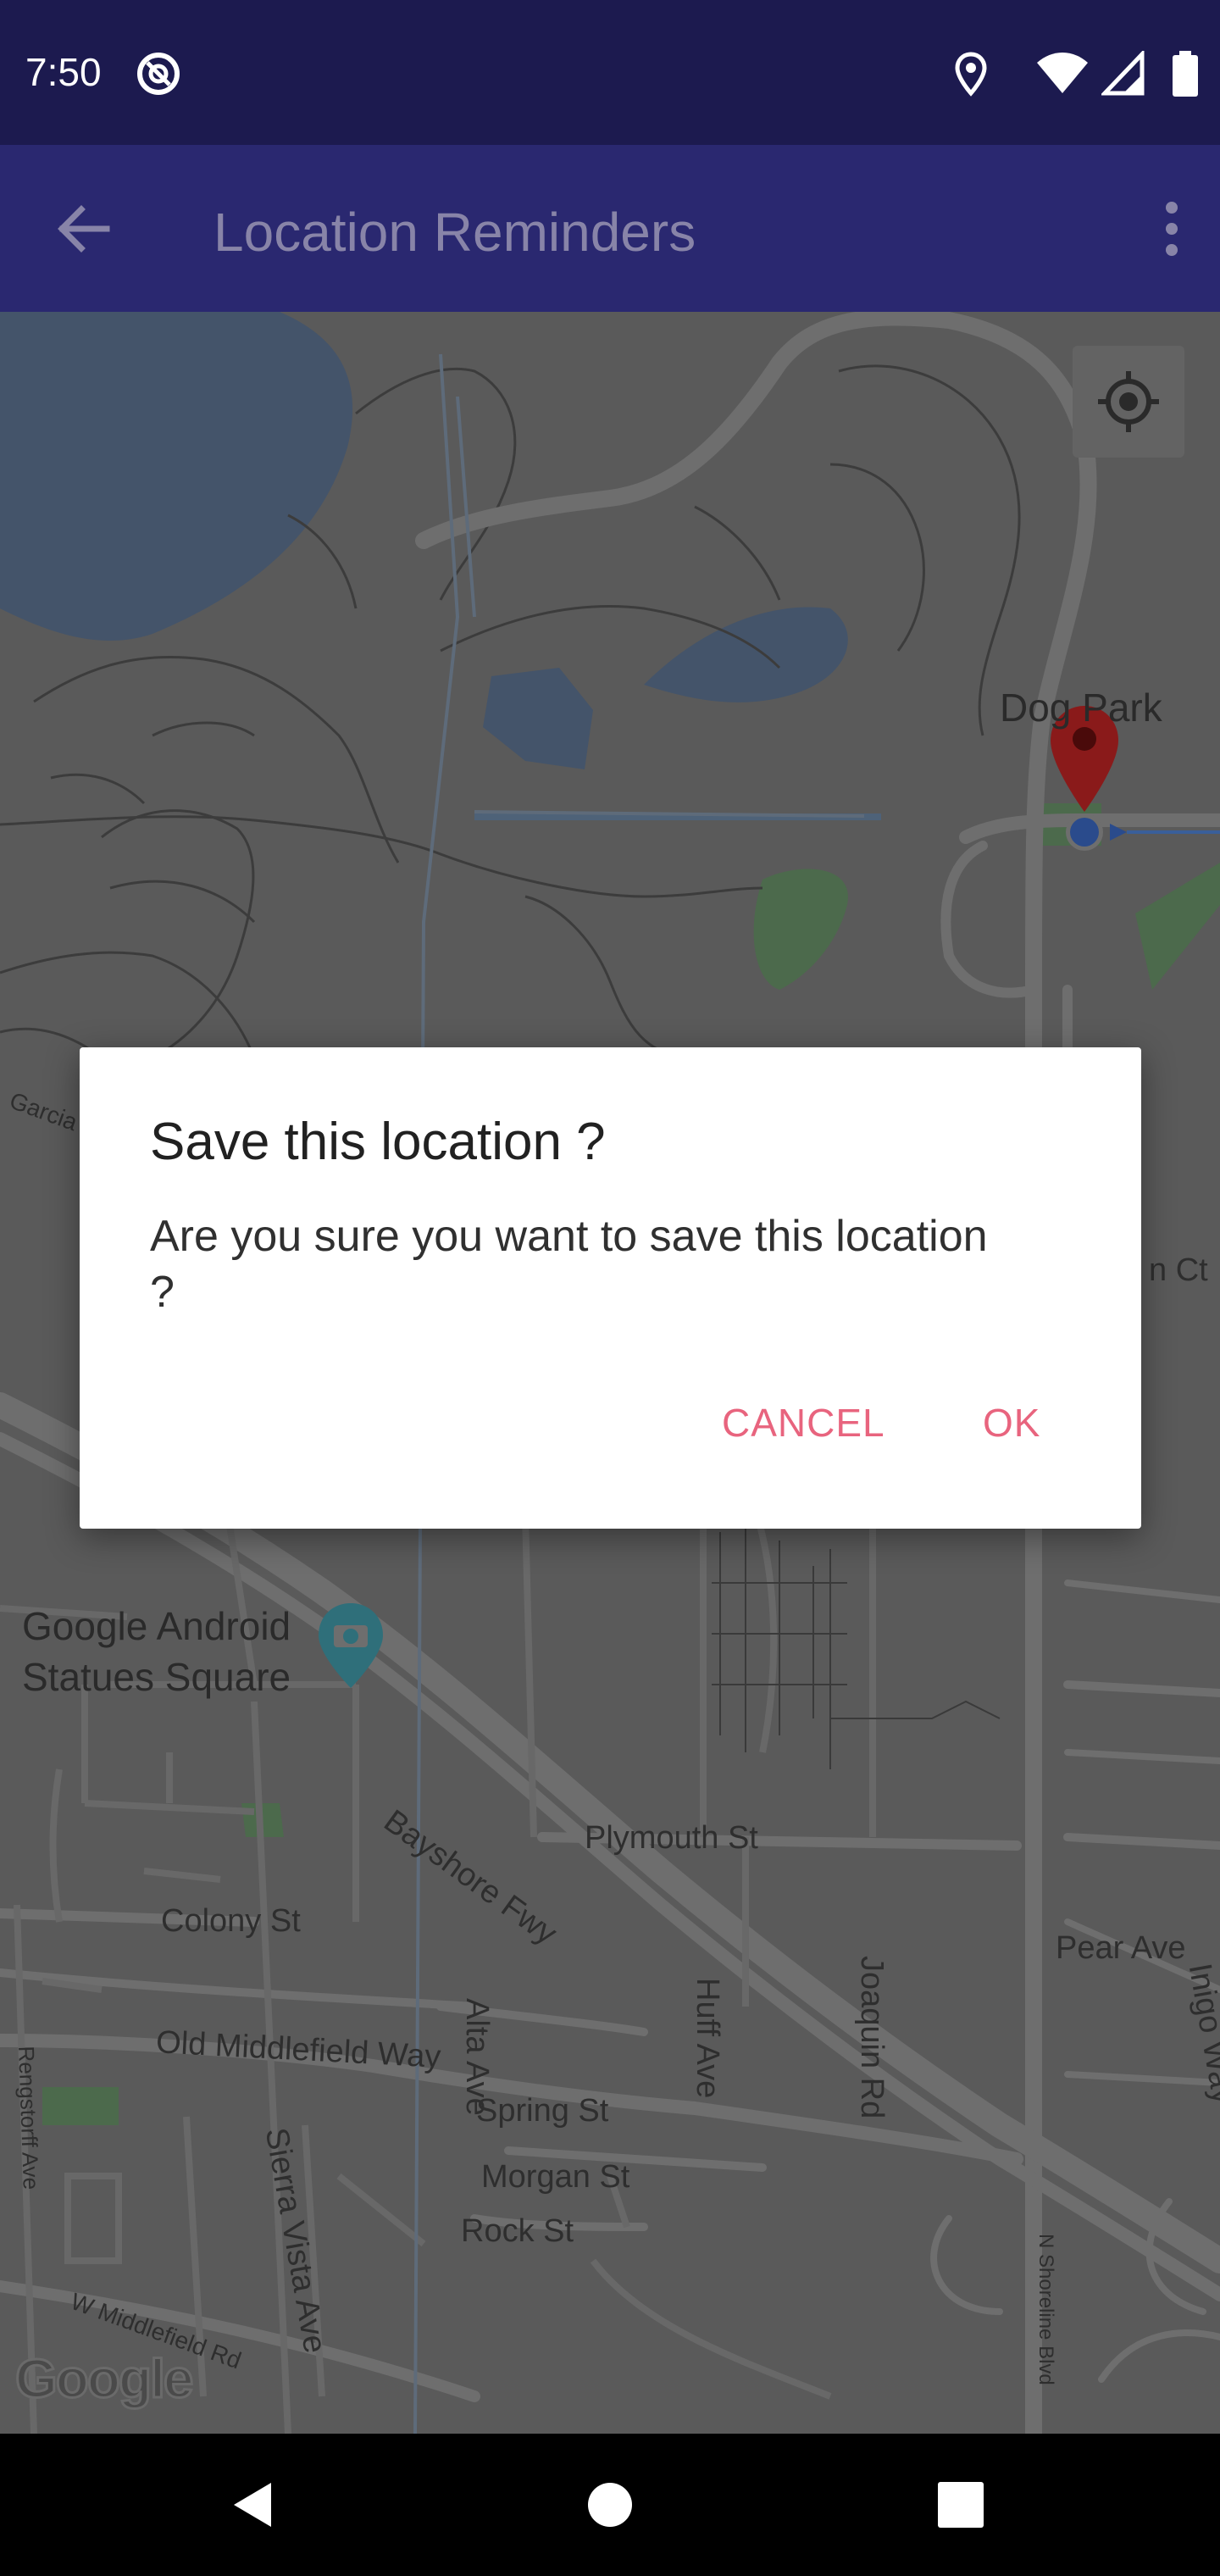 The image size is (1220, 2576). What do you see at coordinates (1178, 1270) in the screenshot?
I see `map-label-n-ct: n Ct` at bounding box center [1178, 1270].